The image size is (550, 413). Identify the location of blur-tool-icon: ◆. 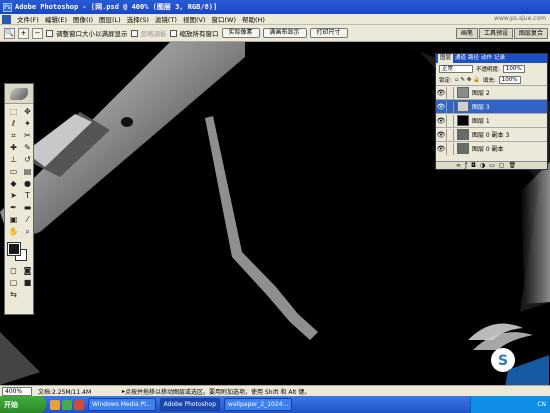
(13, 183).